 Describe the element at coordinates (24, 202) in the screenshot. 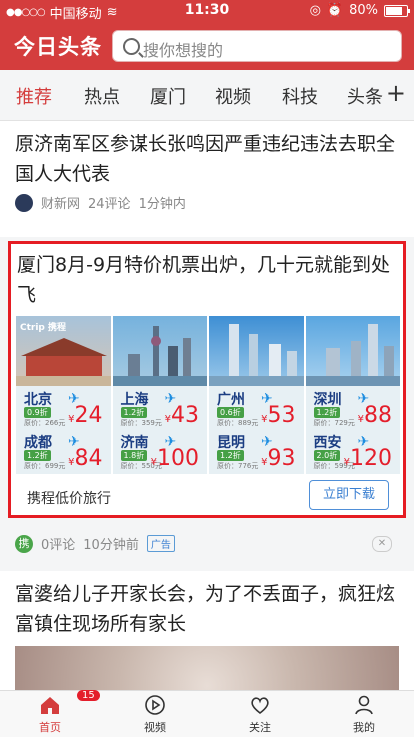

I see `source-avatar` at that location.